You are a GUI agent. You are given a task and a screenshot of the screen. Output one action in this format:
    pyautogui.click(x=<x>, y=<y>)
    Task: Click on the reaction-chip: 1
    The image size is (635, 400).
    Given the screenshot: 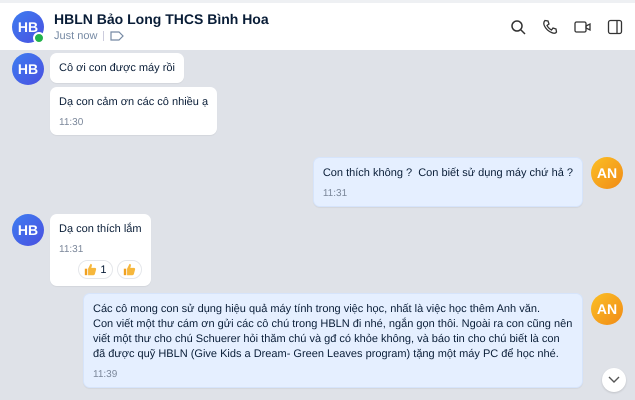 What is the action you would take?
    pyautogui.click(x=95, y=269)
    